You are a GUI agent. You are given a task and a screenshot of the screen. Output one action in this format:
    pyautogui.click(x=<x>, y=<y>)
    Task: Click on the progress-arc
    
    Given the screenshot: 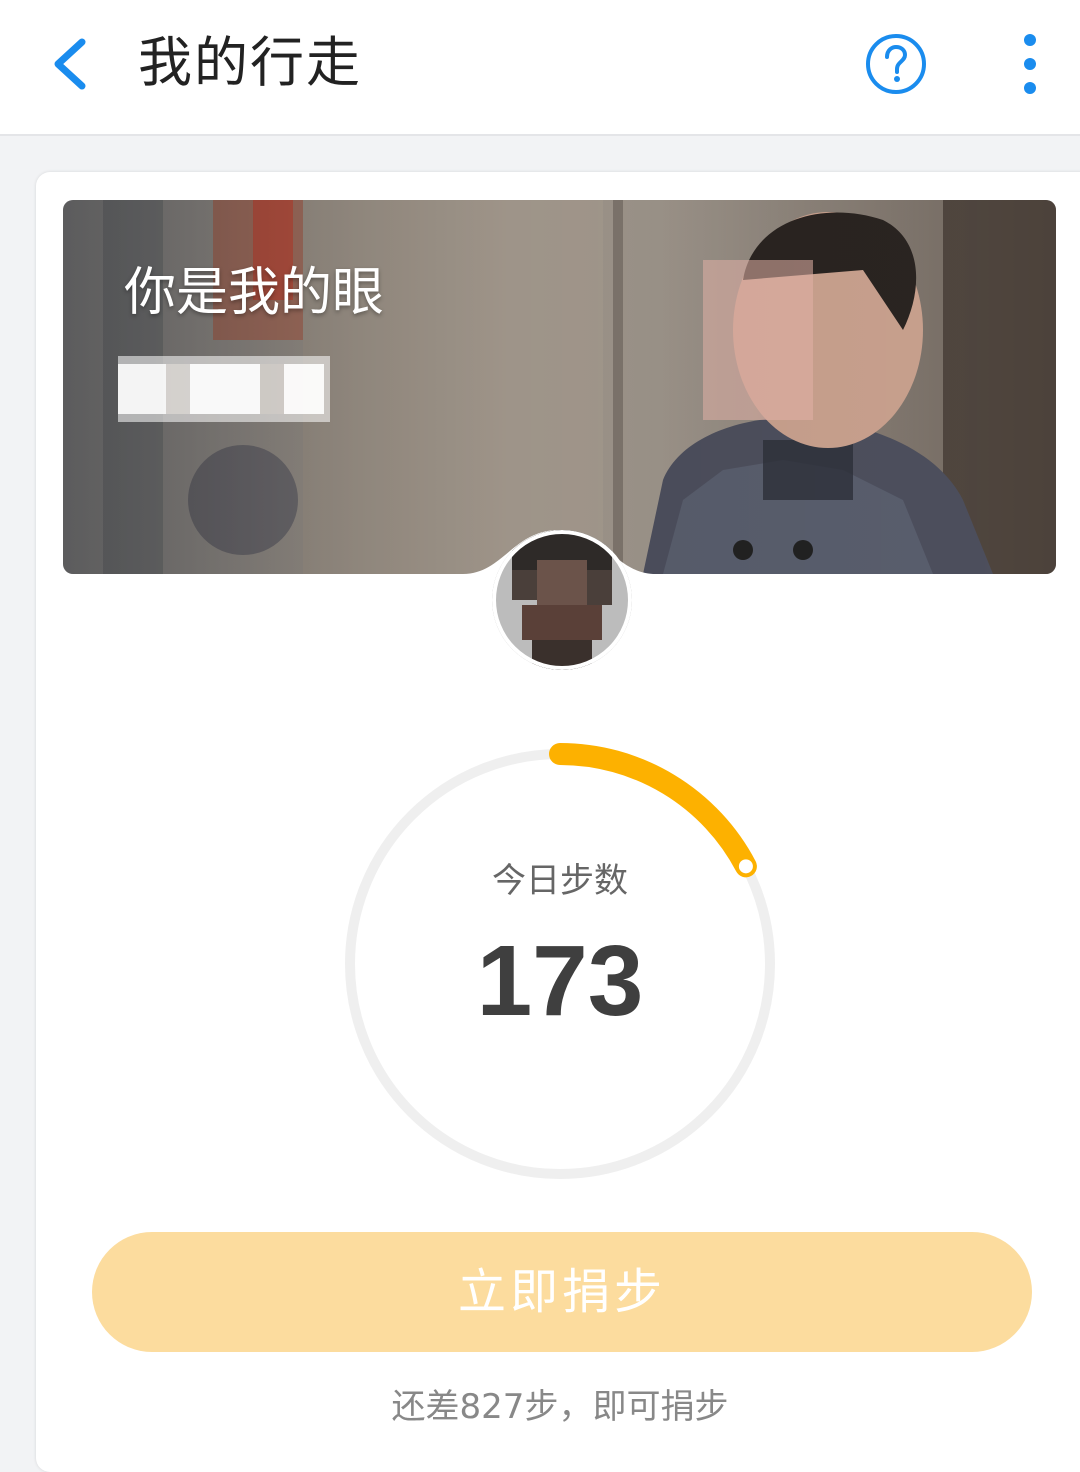 What is the action you would take?
    pyautogui.click(x=653, y=810)
    